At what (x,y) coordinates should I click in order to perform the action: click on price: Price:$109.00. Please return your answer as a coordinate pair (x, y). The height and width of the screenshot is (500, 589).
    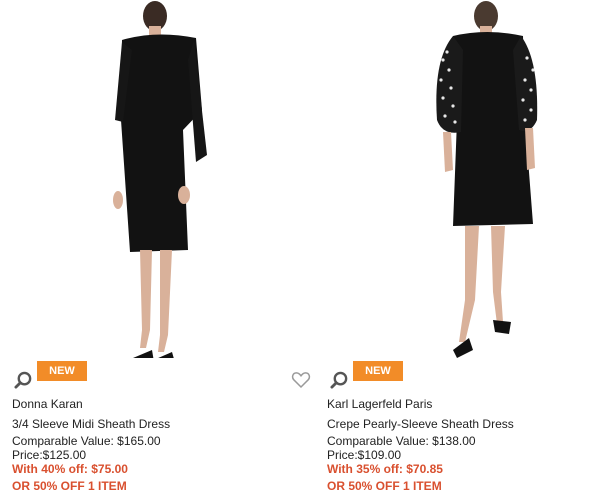
    Looking at the image, I should click on (364, 455).